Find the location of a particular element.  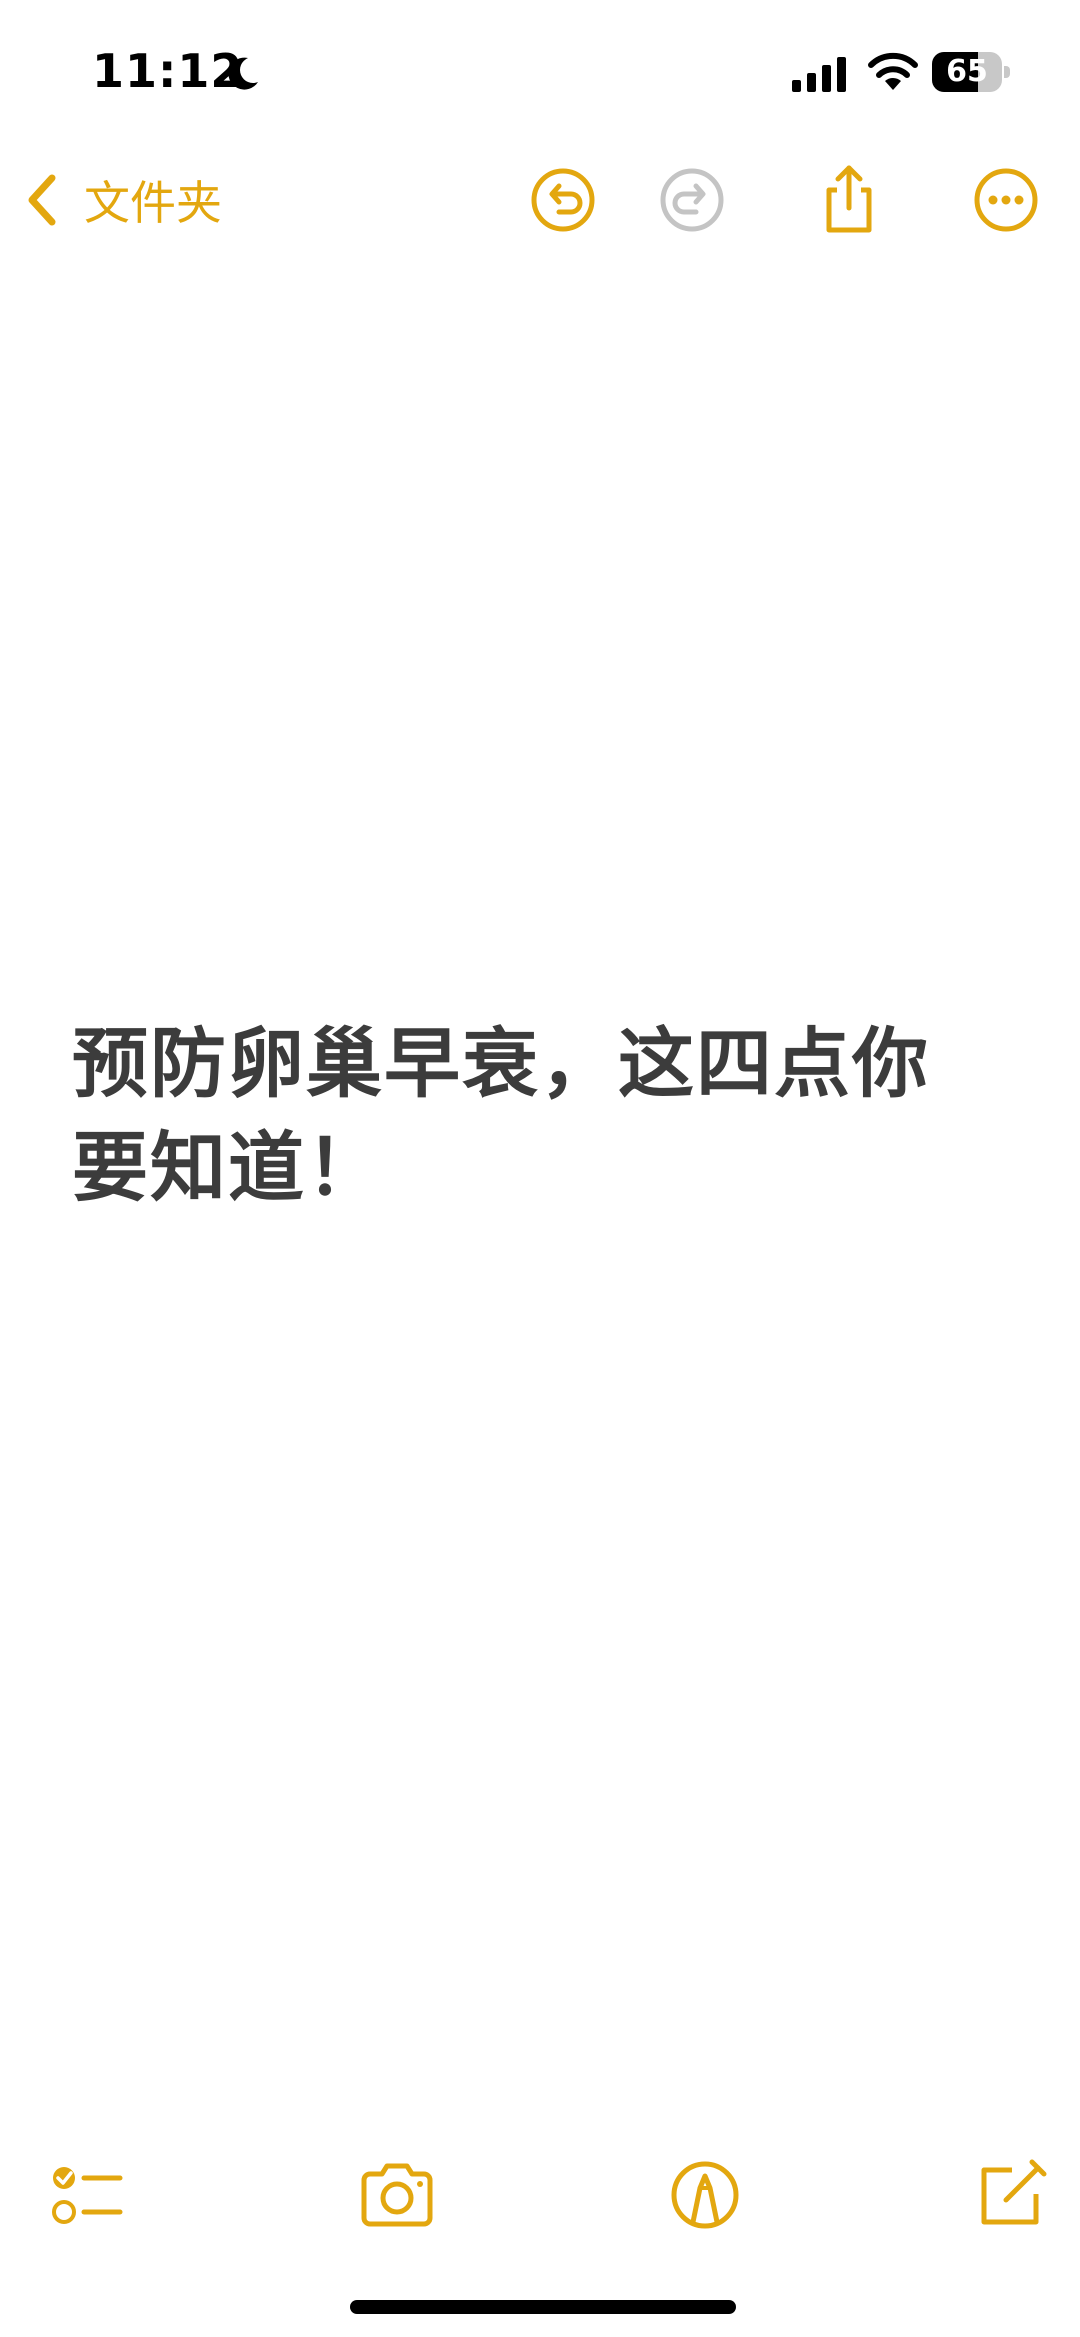

undo-icon is located at coordinates (563, 200).